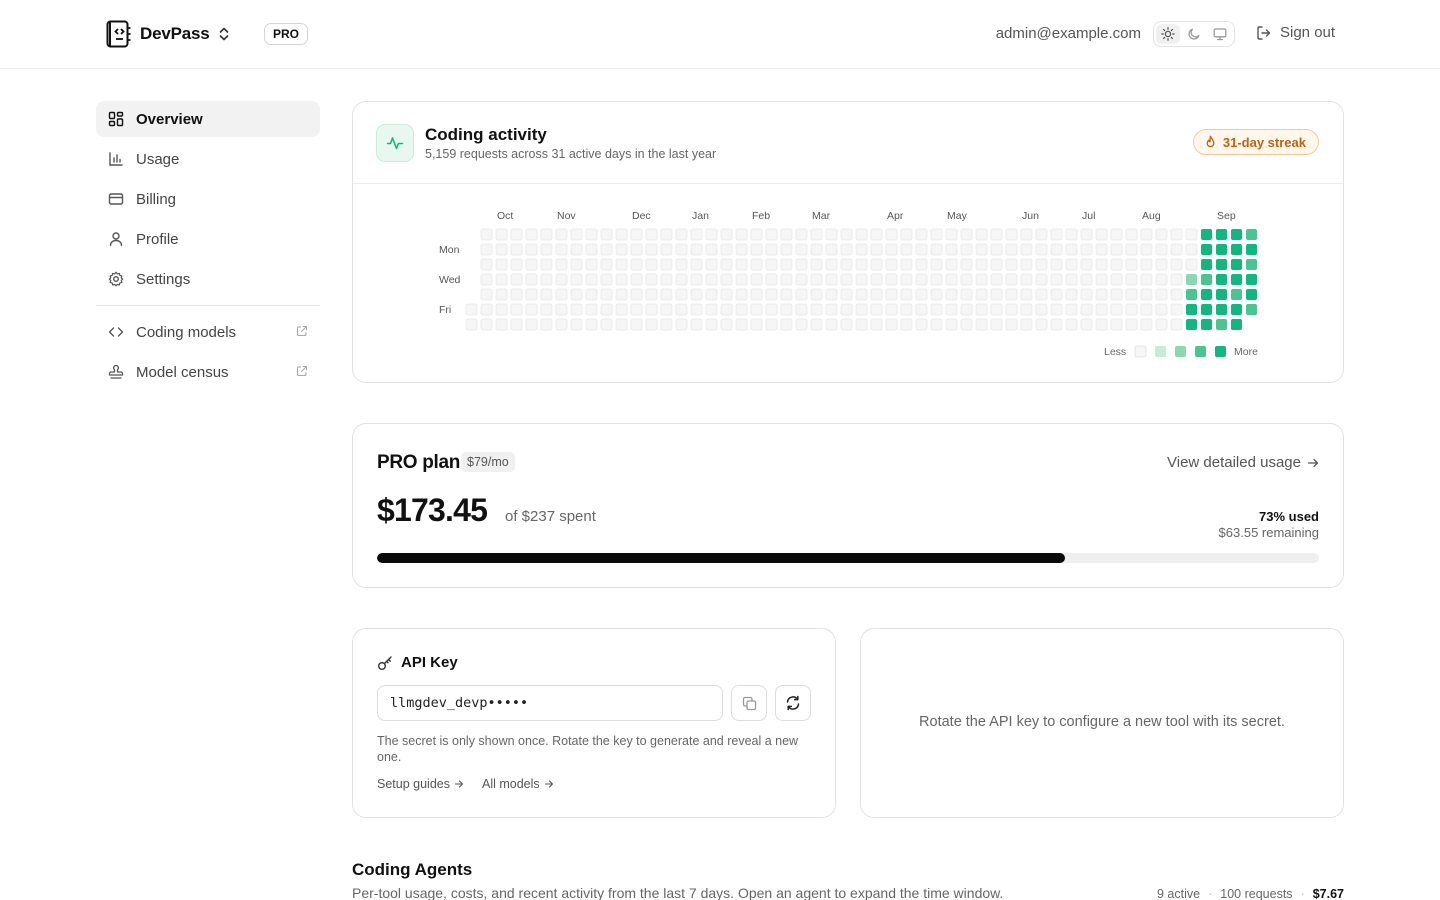 This screenshot has width=1440, height=900. I want to click on all-models-link: All models, so click(518, 784).